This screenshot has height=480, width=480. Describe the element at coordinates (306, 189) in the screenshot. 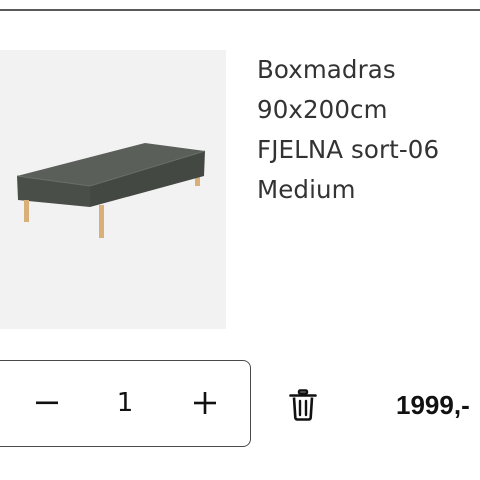

I see `product-firmness: Medium` at that location.